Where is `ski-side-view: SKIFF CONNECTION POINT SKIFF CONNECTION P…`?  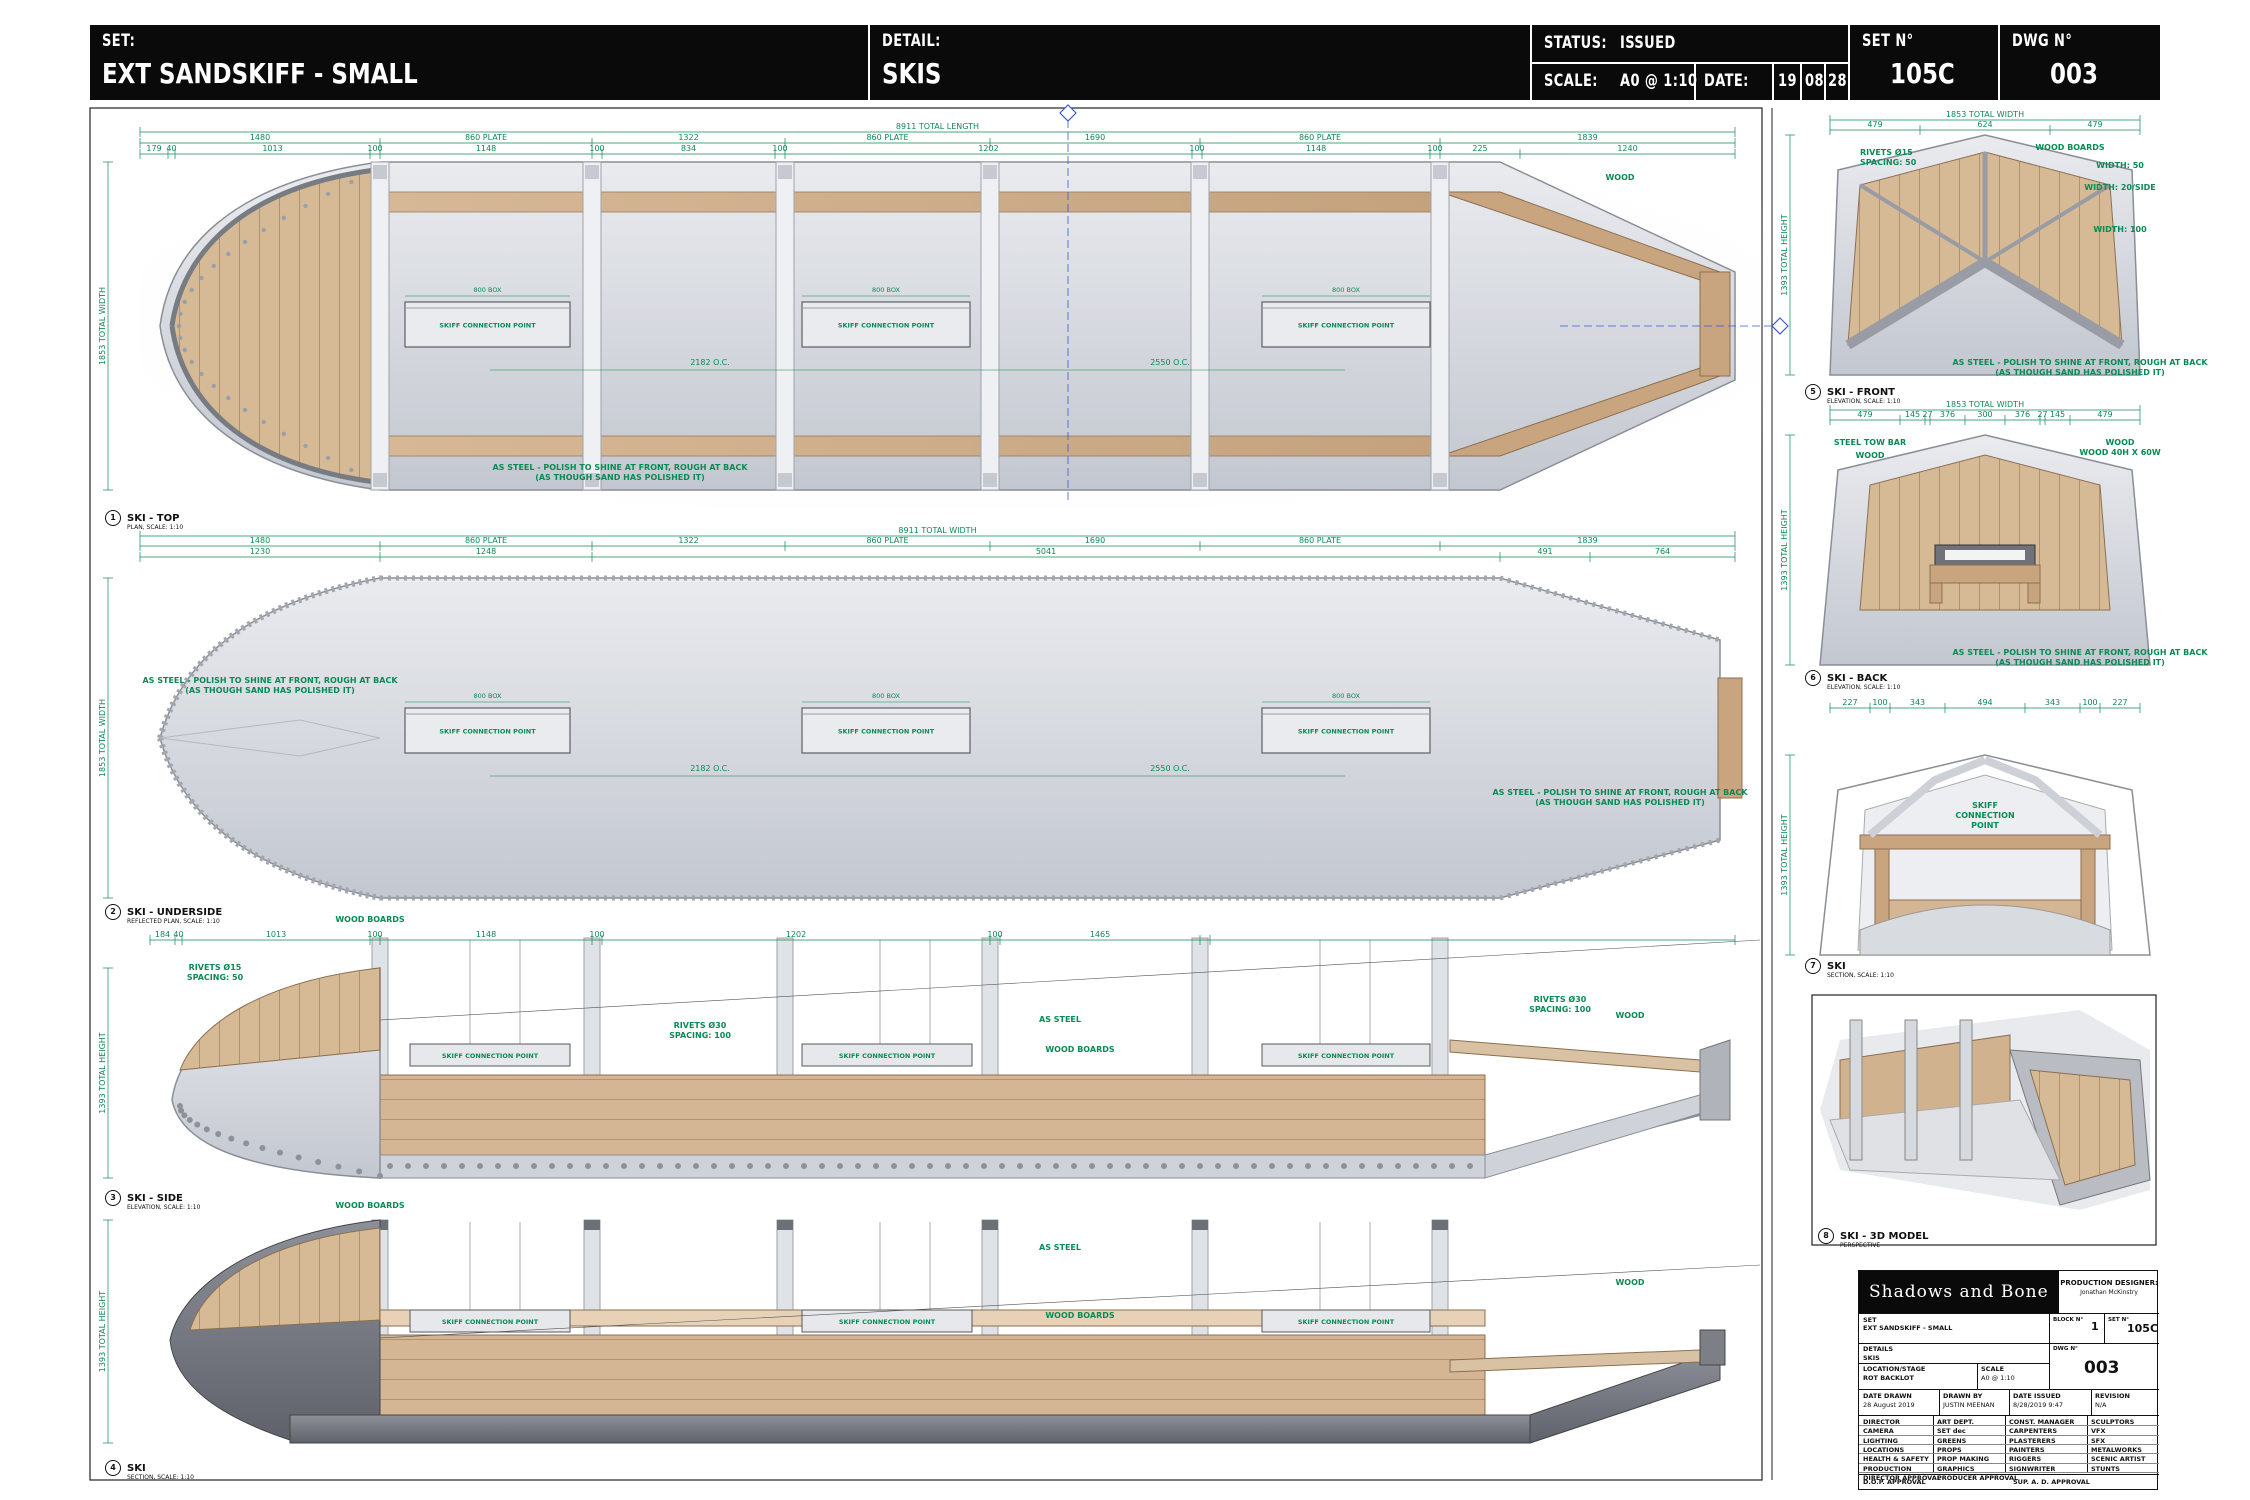
ski-side-view: SKIFF CONNECTION POINT SKIFF CONNECTION P… is located at coordinates (951, 1058).